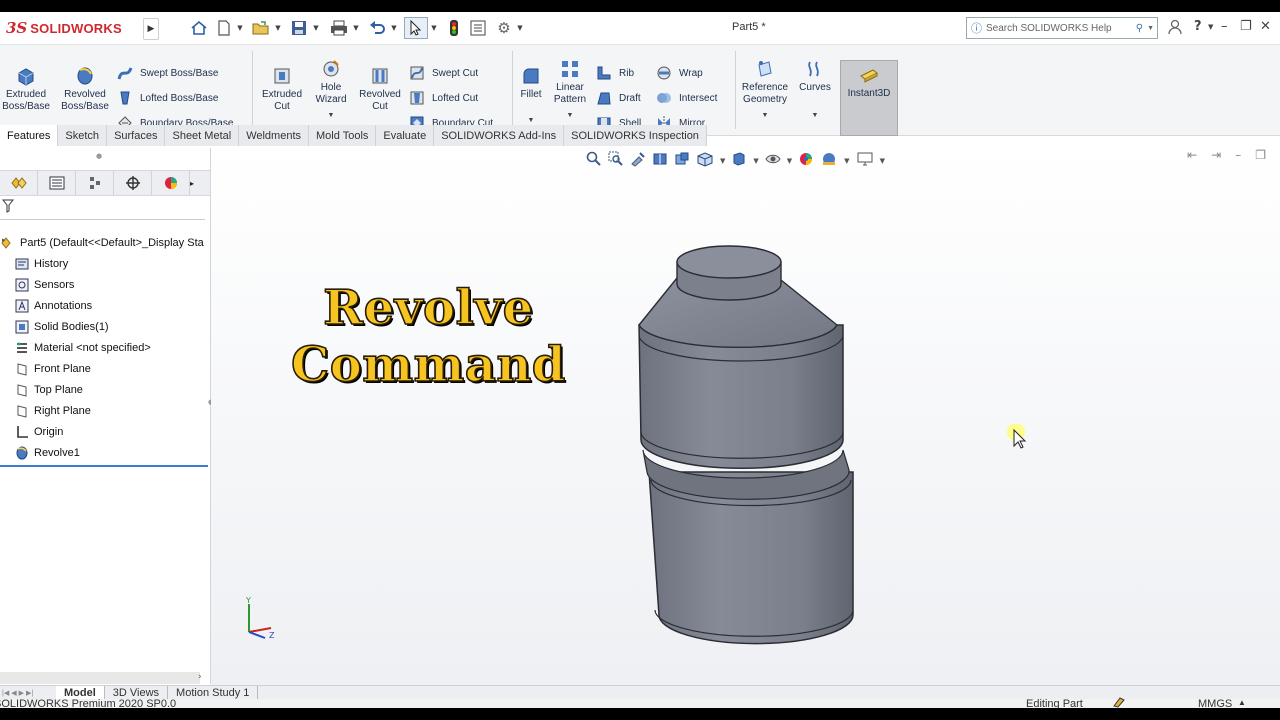  I want to click on viewport-minimize-icon: –, so click(1238, 155).